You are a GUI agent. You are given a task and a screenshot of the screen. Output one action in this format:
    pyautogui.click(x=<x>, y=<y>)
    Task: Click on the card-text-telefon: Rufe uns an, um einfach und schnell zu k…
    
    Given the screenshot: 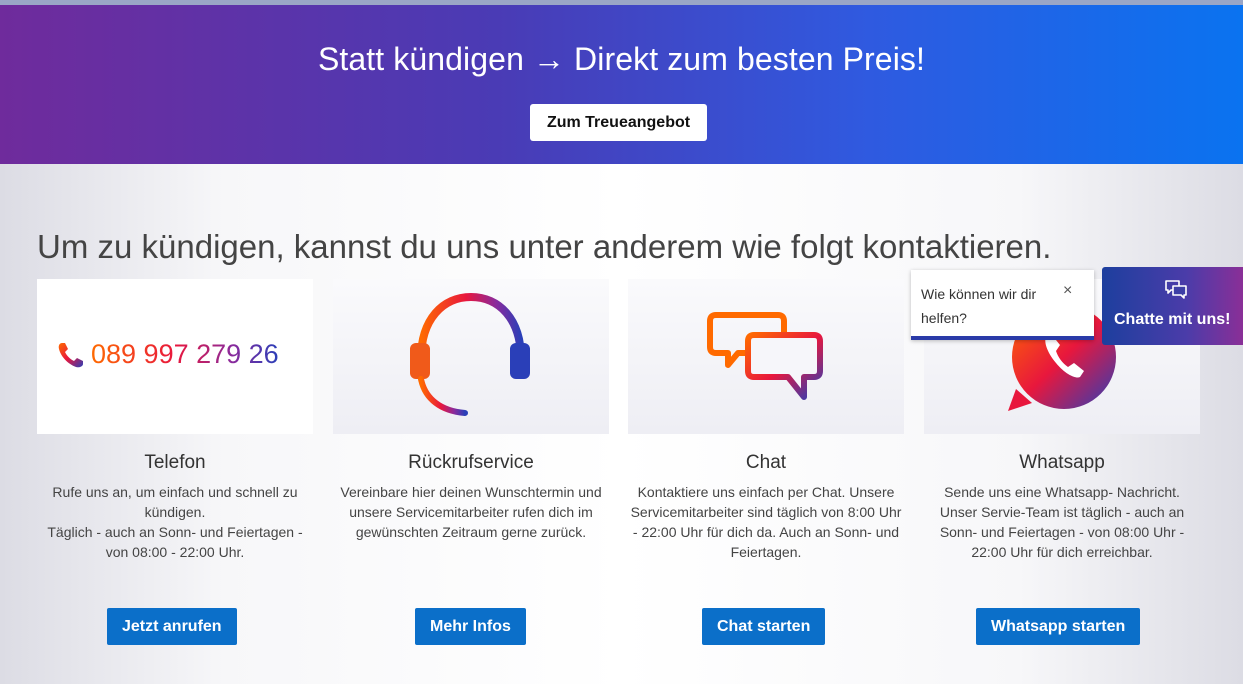 What is the action you would take?
    pyautogui.click(x=175, y=522)
    